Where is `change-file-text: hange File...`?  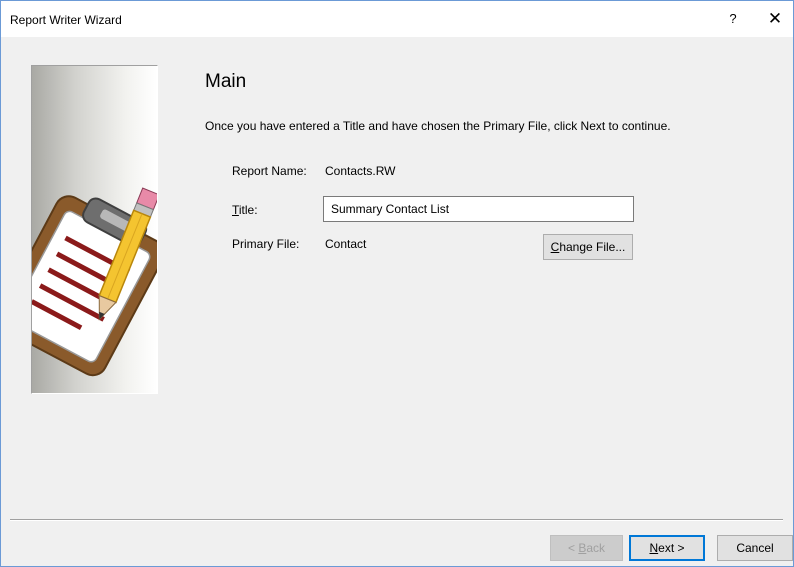
change-file-text: hange File... is located at coordinates (592, 247).